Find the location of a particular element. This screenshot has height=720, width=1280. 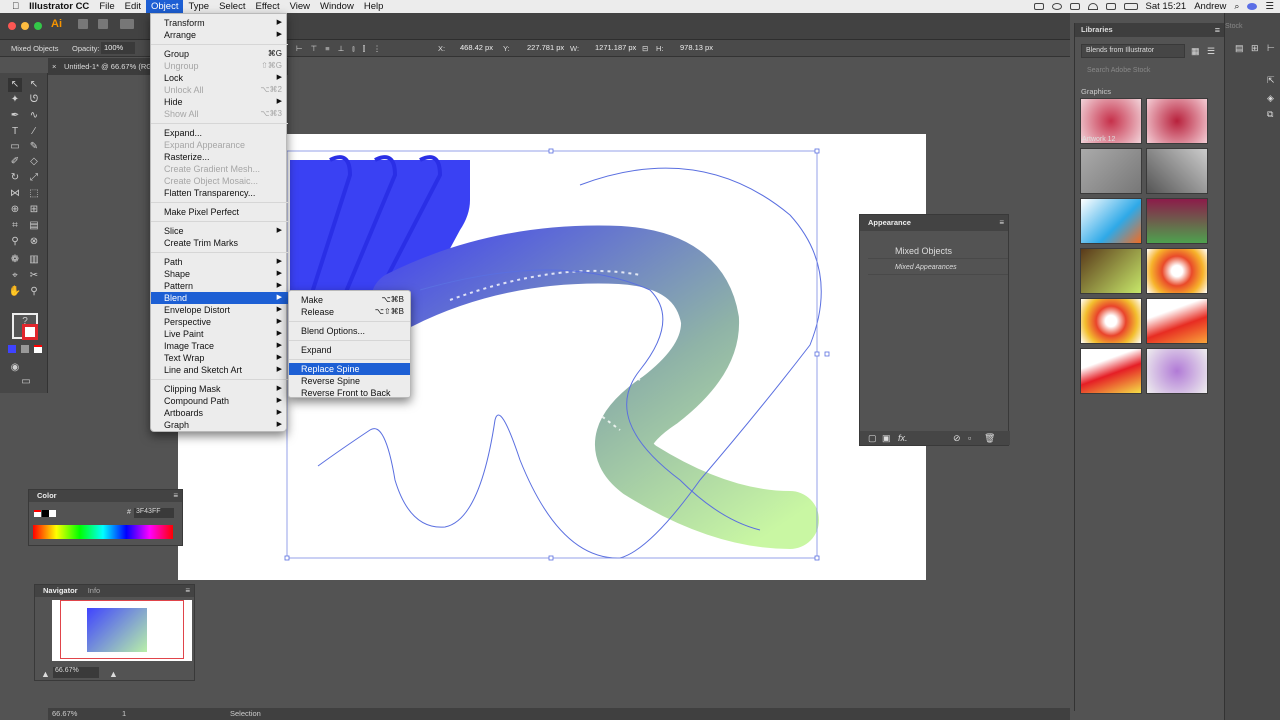

creative-cloud-icon is located at coordinates (1056, 6).